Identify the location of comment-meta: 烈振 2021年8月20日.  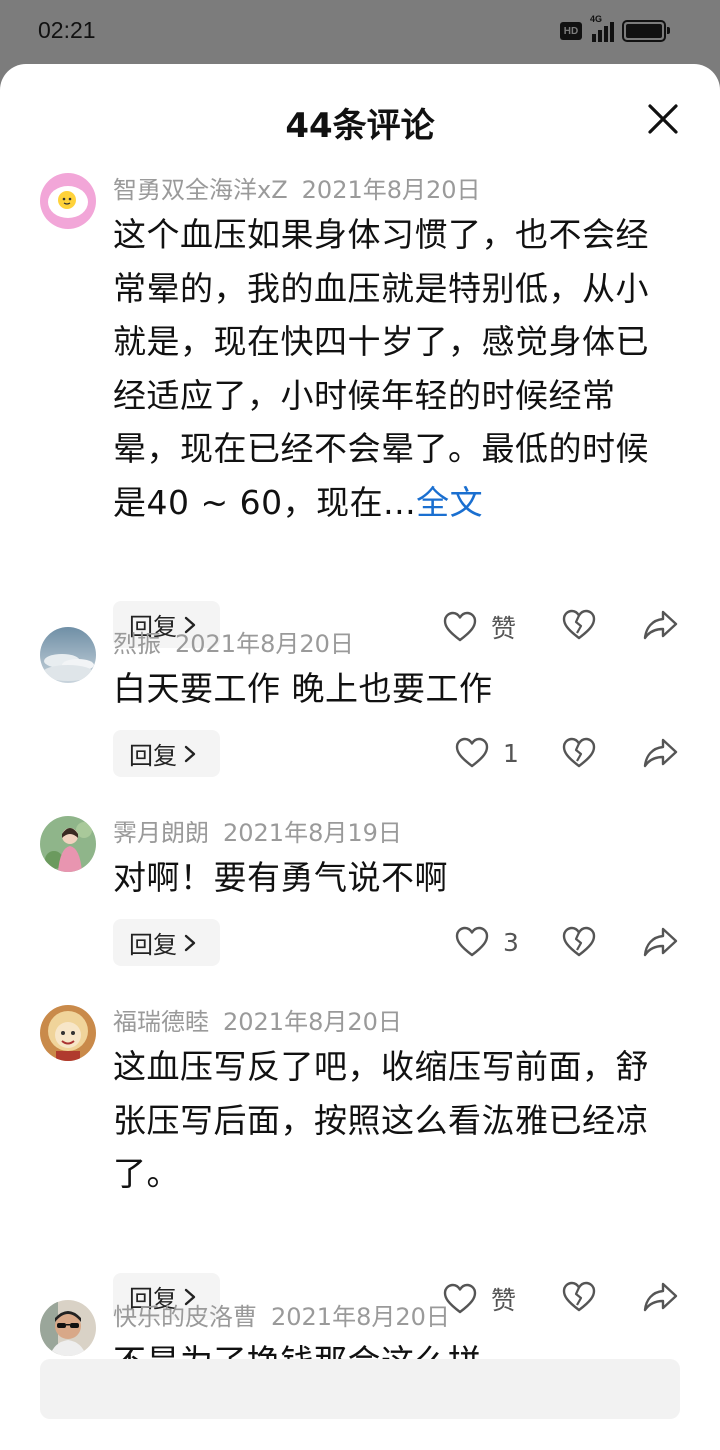
(233, 641).